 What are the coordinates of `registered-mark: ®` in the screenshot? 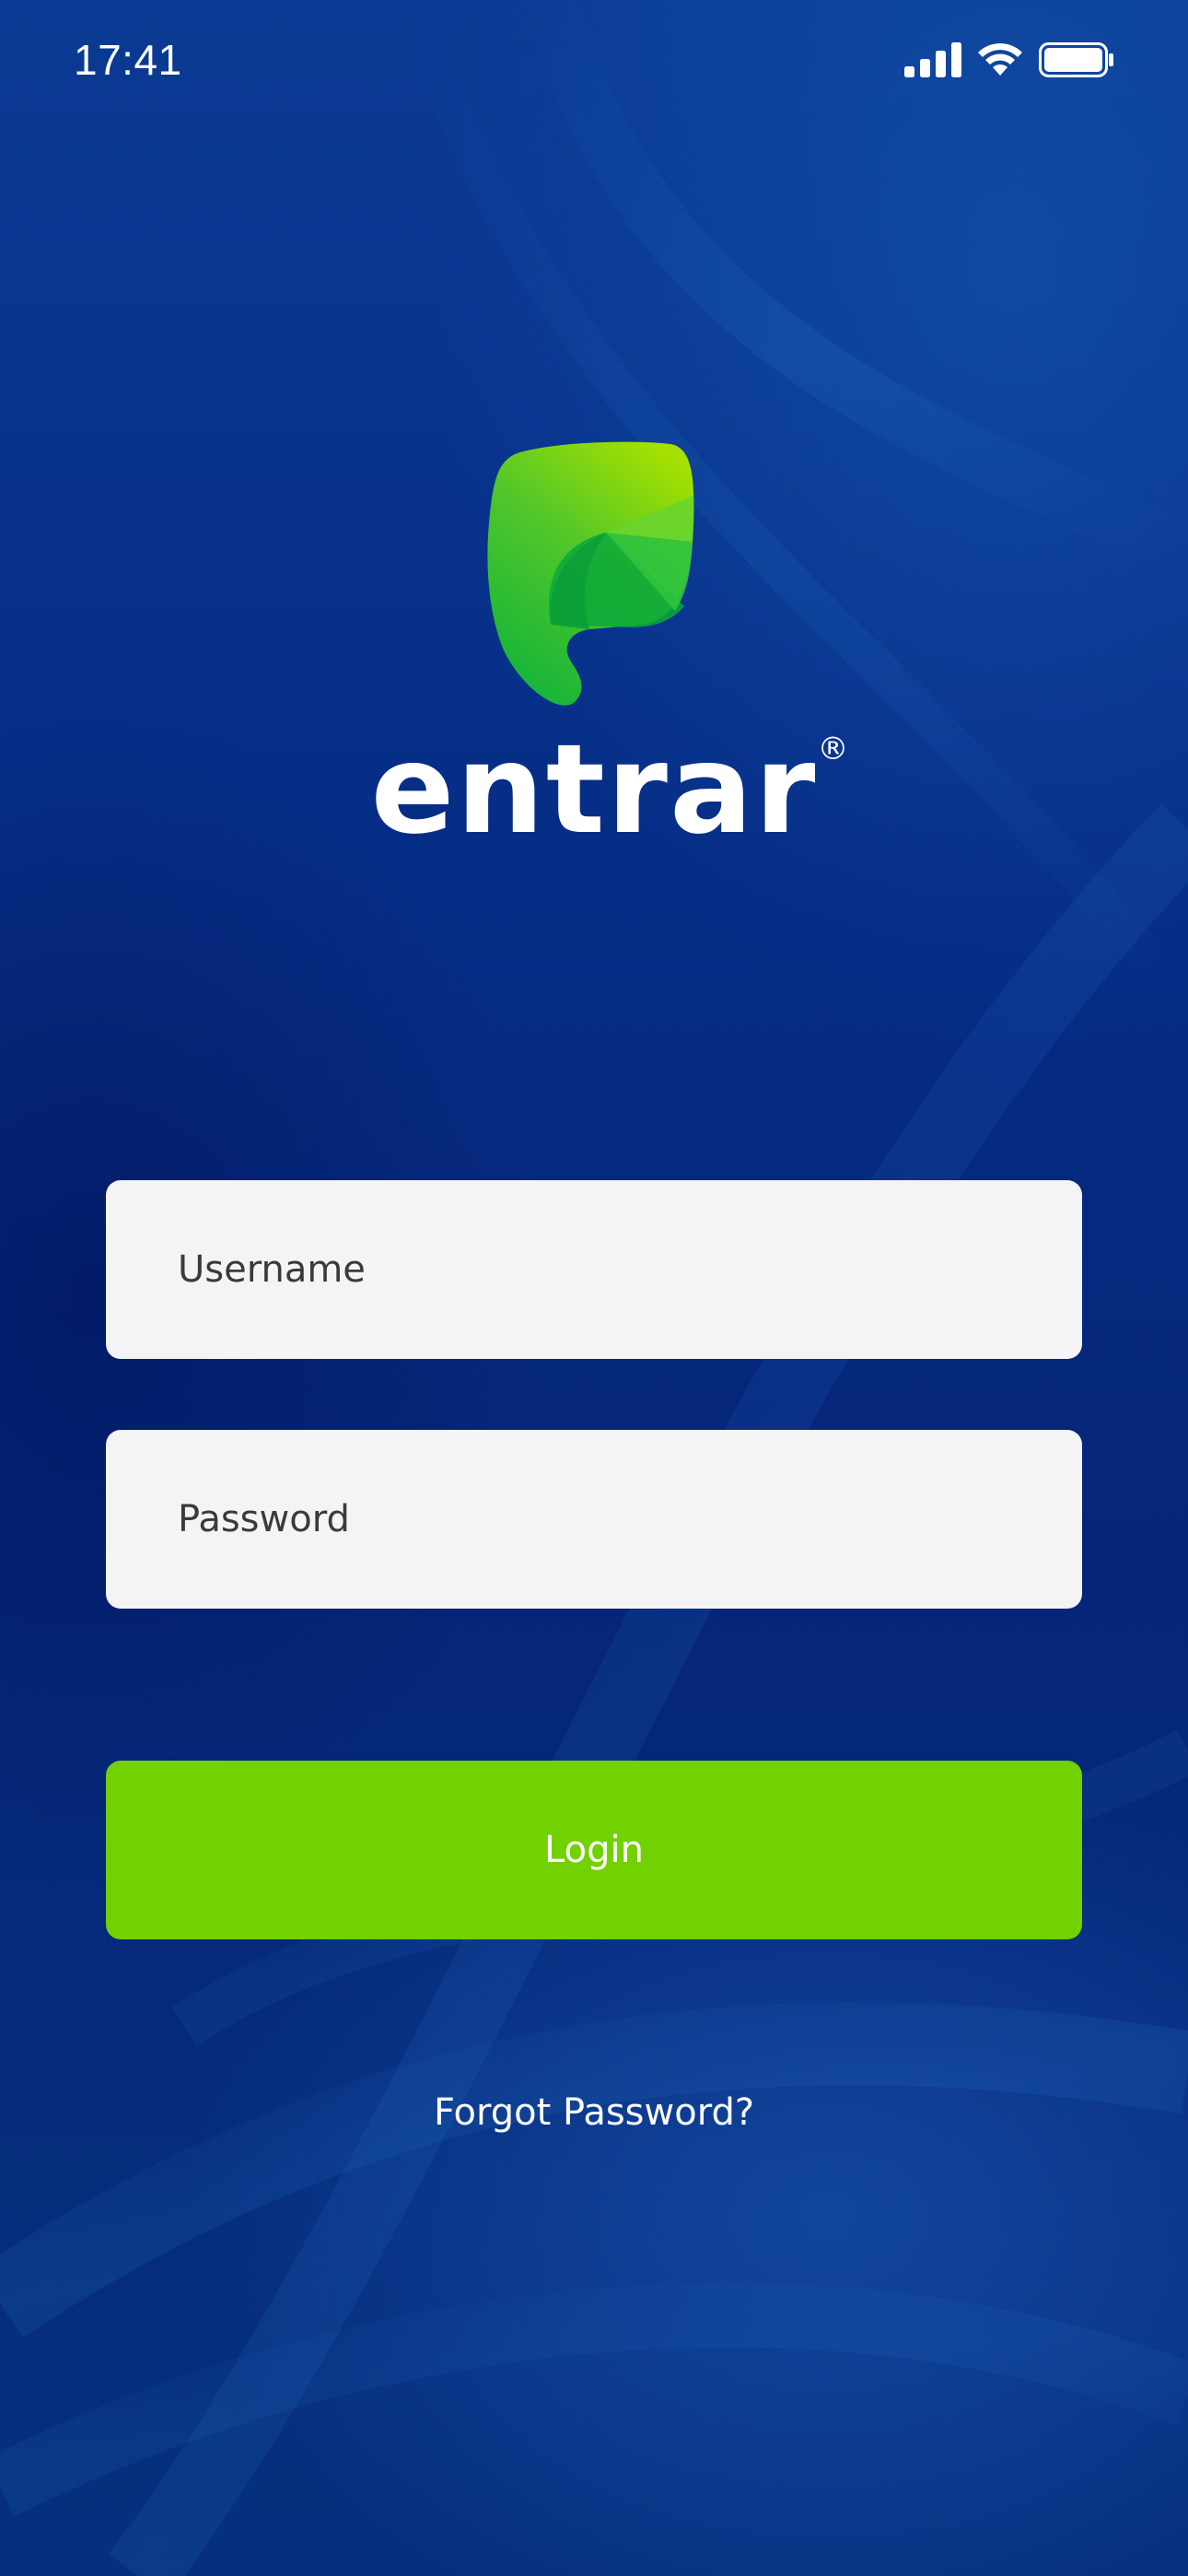 It's located at (834, 749).